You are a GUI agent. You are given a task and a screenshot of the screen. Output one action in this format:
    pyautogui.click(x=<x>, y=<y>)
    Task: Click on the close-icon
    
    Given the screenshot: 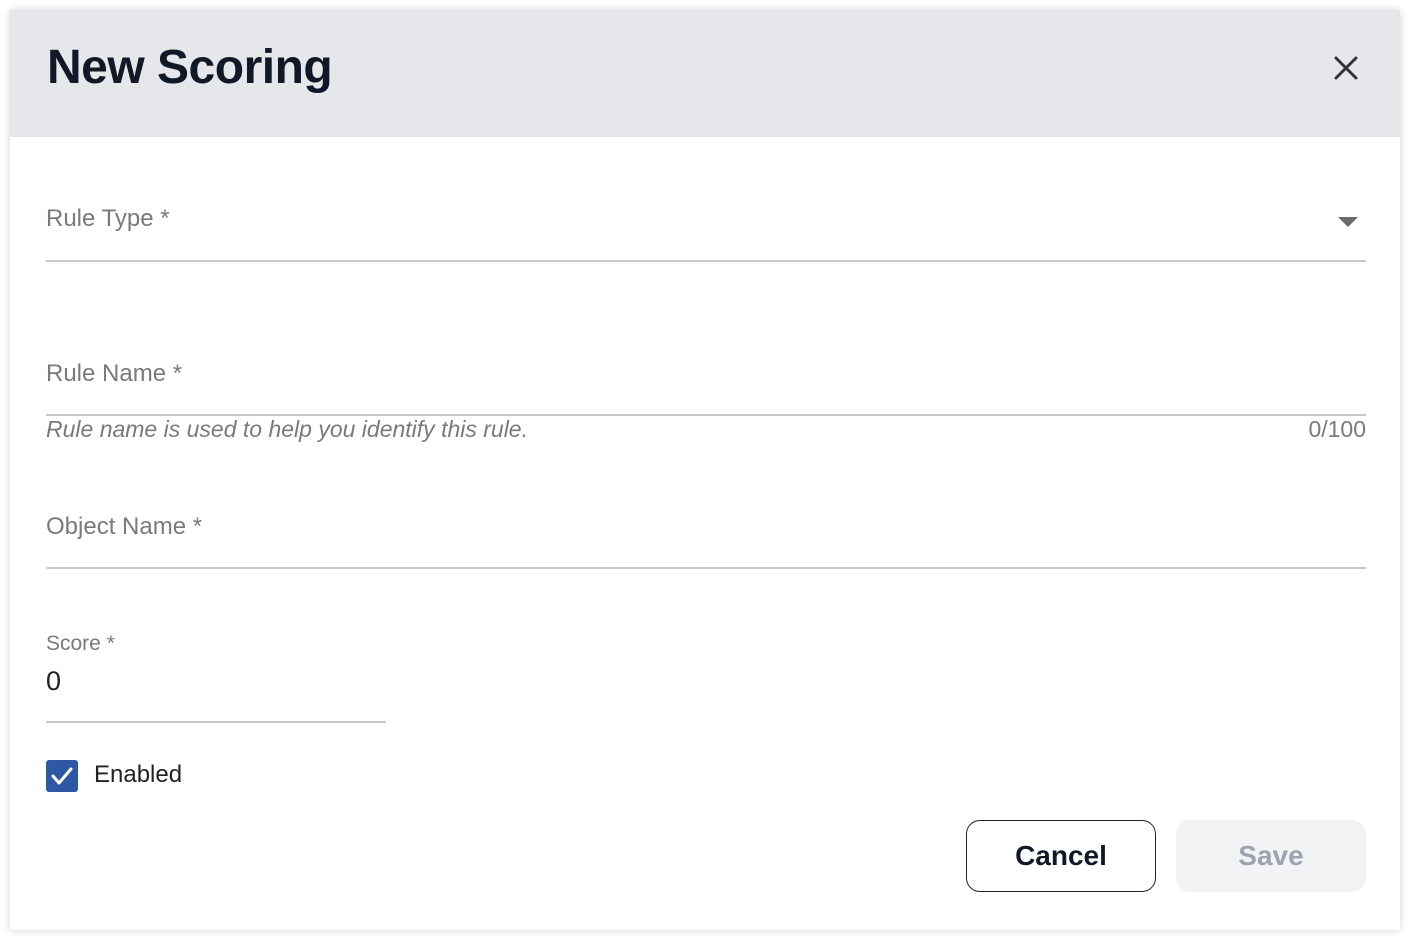 What is the action you would take?
    pyautogui.click(x=1346, y=68)
    